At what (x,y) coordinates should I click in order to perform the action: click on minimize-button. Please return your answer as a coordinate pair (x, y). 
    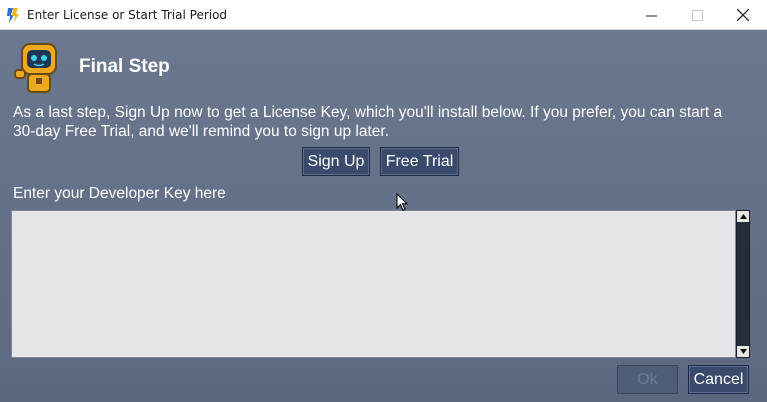
    Looking at the image, I should click on (651, 15).